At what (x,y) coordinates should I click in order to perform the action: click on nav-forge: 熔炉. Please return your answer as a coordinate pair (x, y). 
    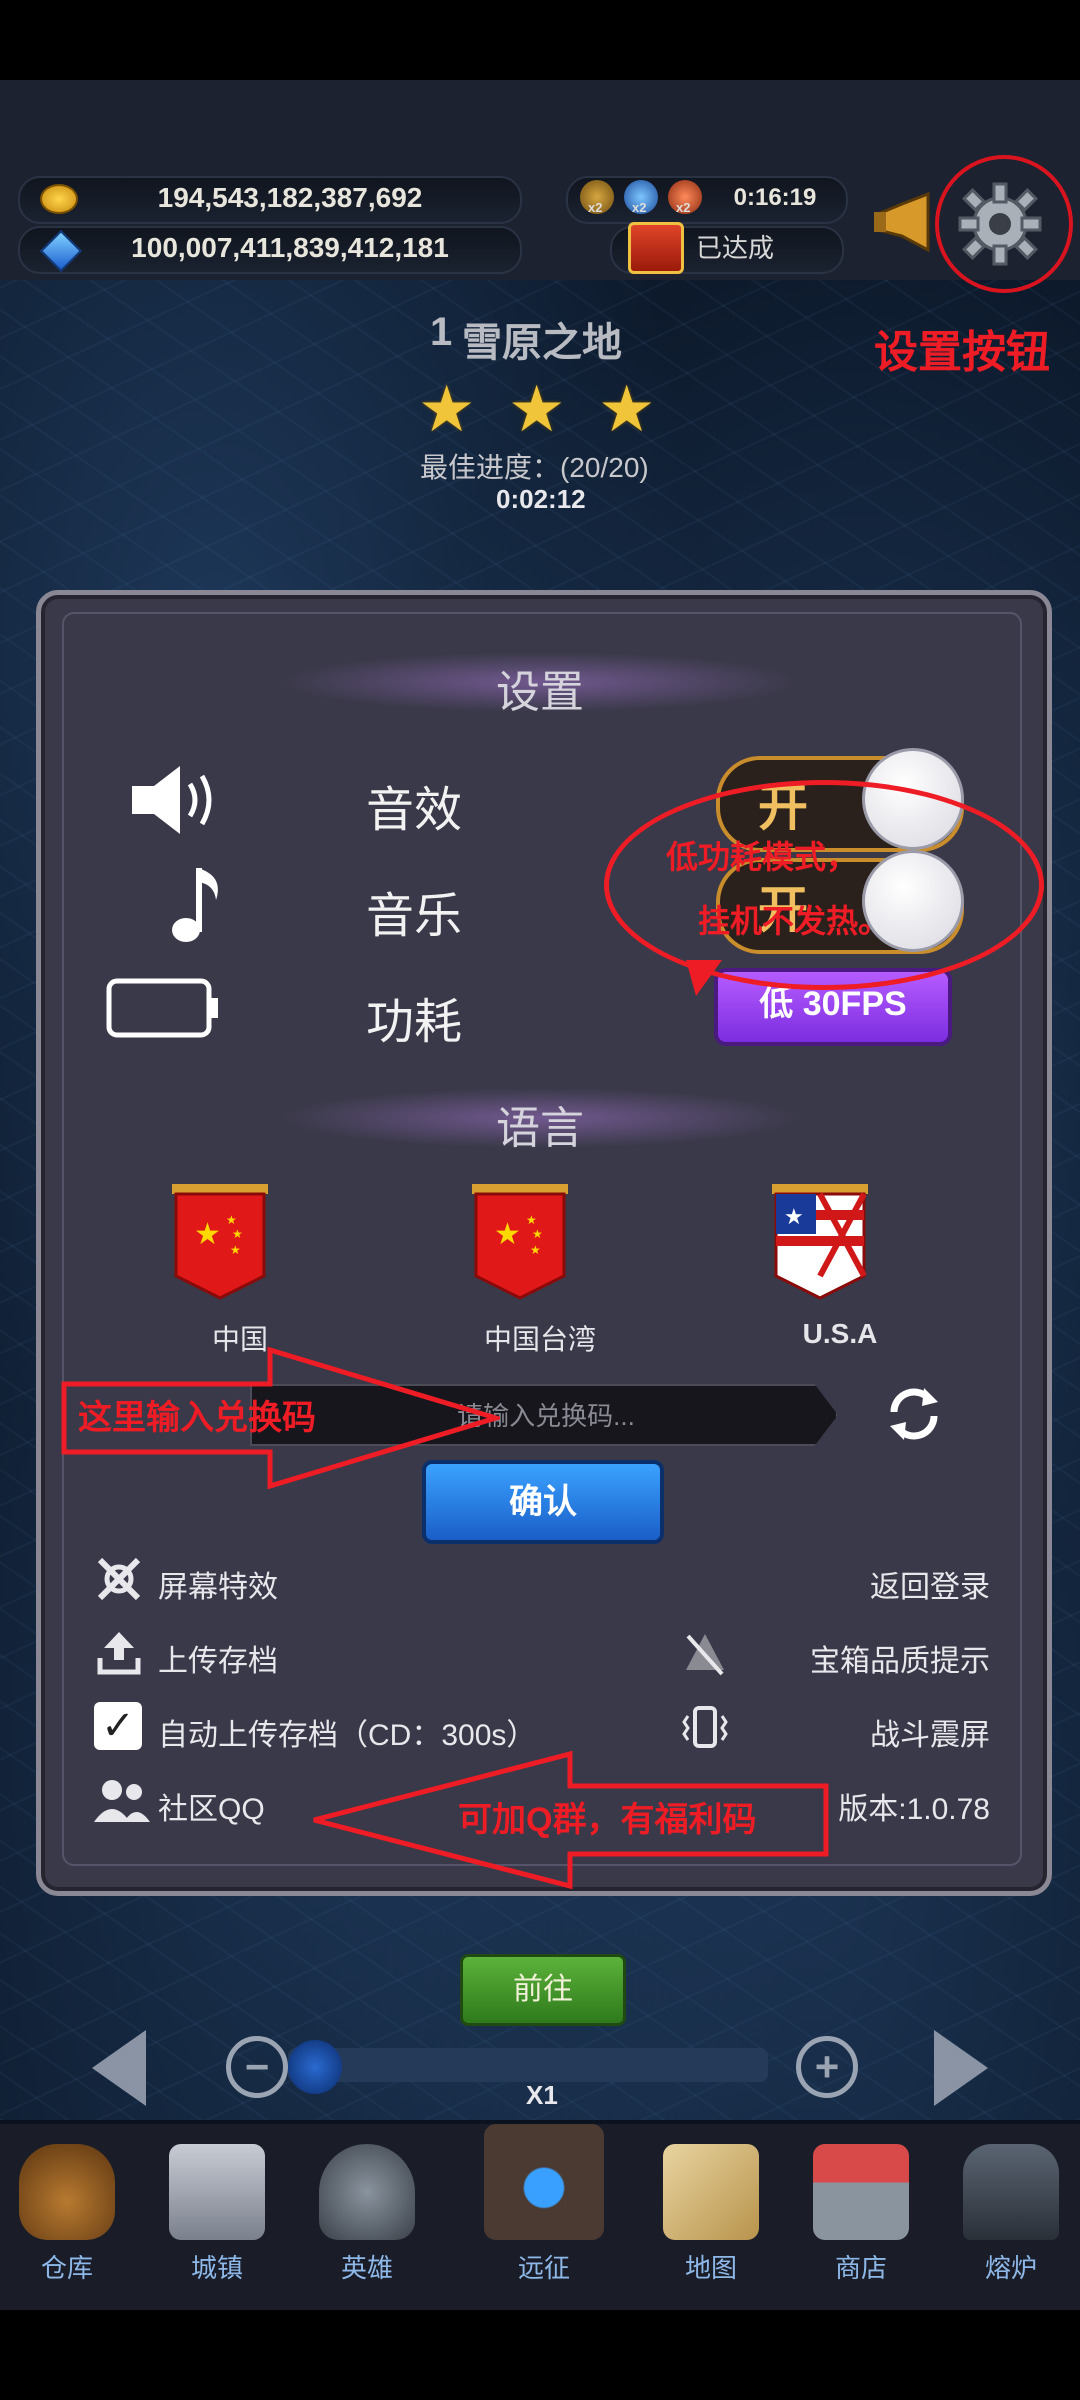
    Looking at the image, I should click on (1011, 2215).